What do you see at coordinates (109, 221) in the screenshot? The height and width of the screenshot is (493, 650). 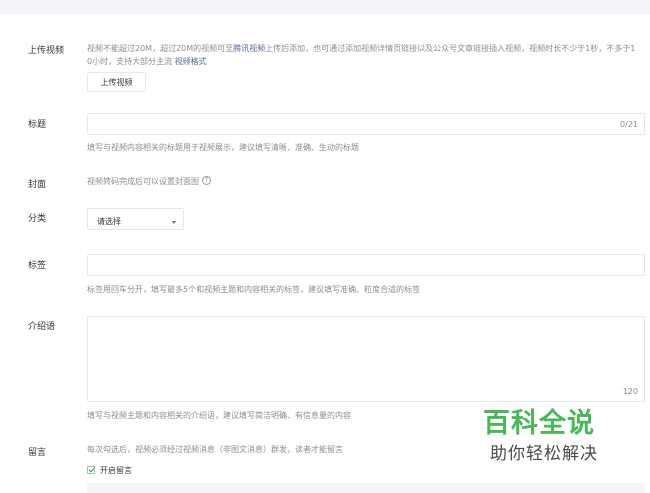 I see `category-selected-value: 请选择` at bounding box center [109, 221].